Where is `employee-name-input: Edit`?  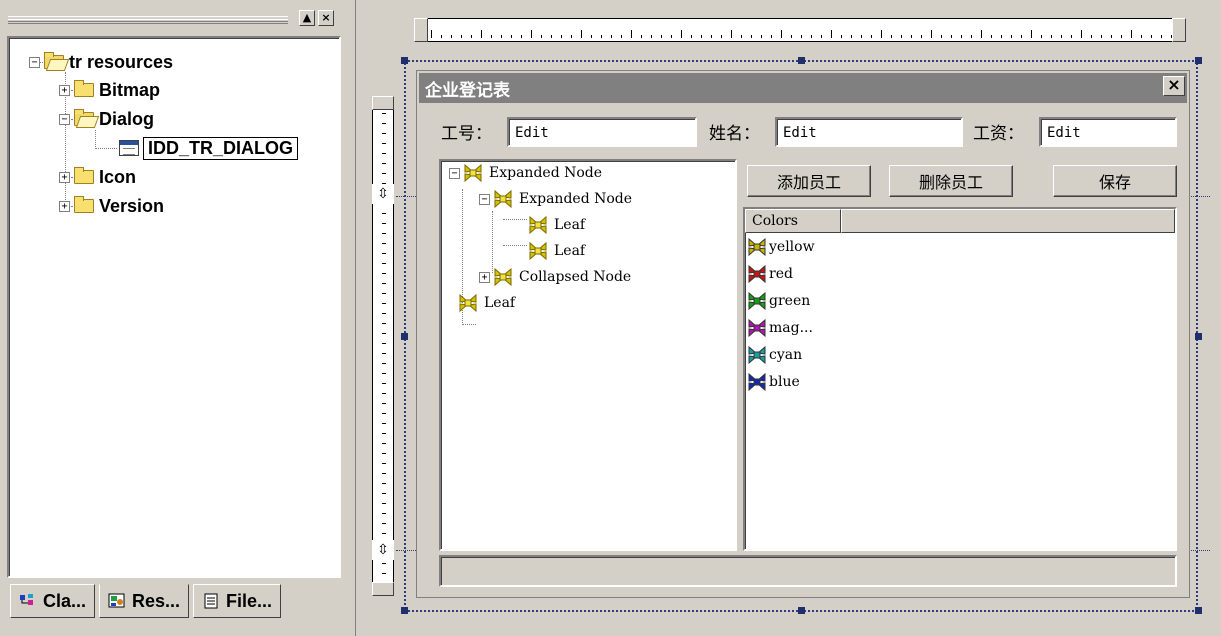
employee-name-input: Edit is located at coordinates (869, 132).